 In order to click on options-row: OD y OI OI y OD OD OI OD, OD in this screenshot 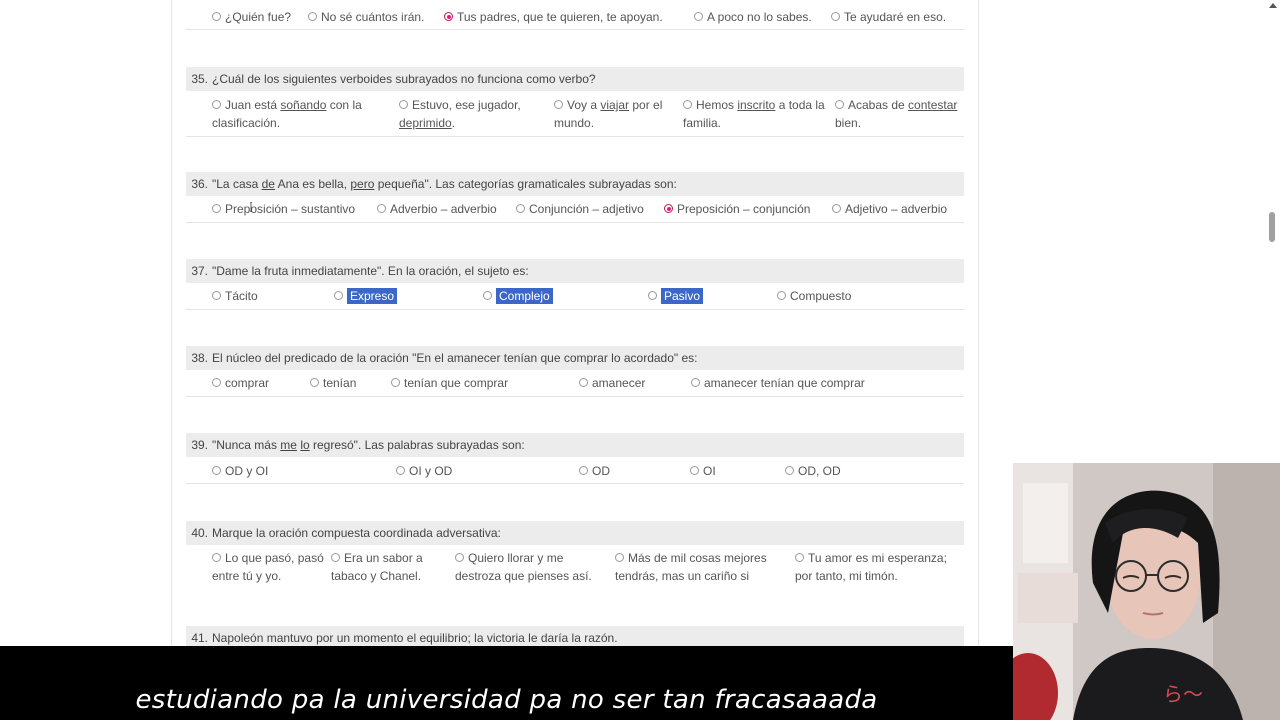, I will do `click(575, 470)`.